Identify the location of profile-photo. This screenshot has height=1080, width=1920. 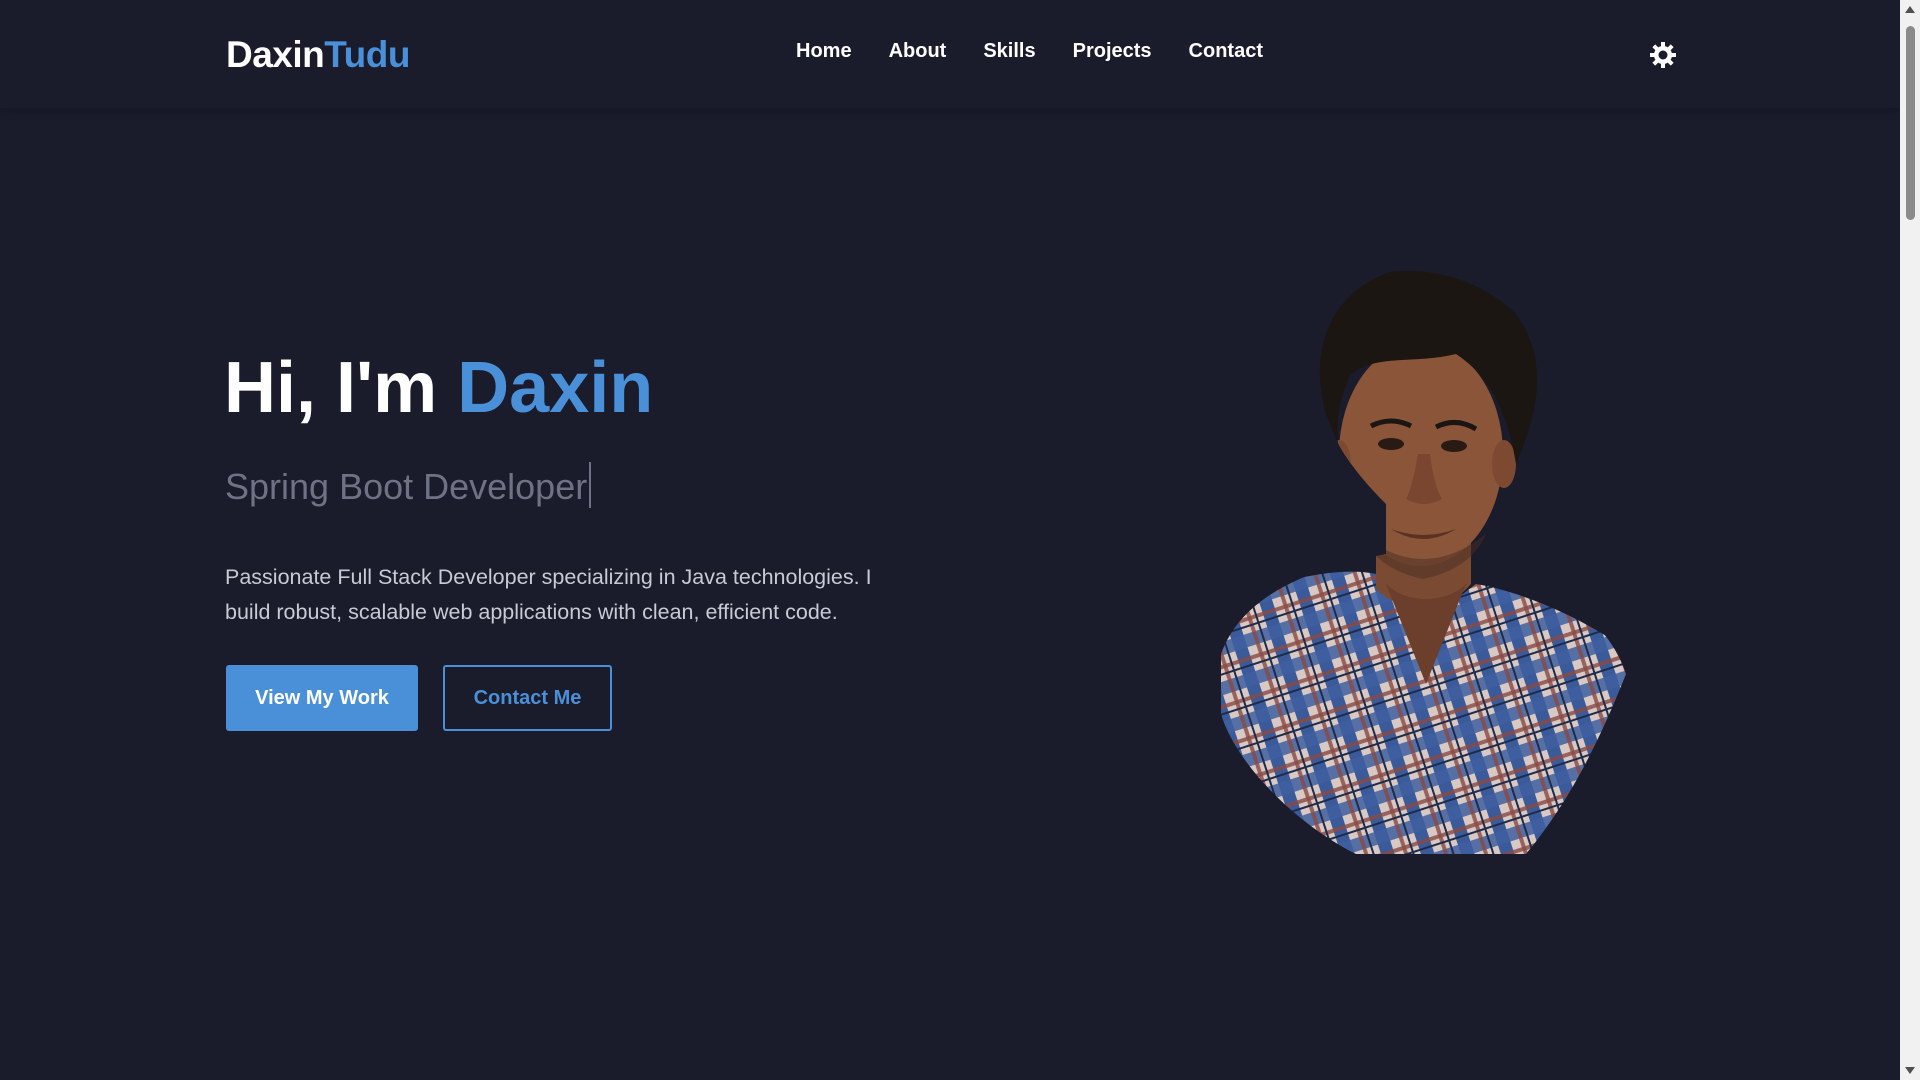
(1423, 562).